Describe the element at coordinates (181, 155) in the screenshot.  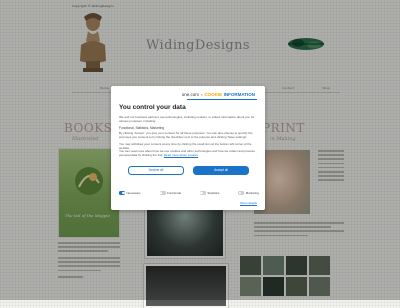
I see `read-more-link: Read more about cookies` at that location.